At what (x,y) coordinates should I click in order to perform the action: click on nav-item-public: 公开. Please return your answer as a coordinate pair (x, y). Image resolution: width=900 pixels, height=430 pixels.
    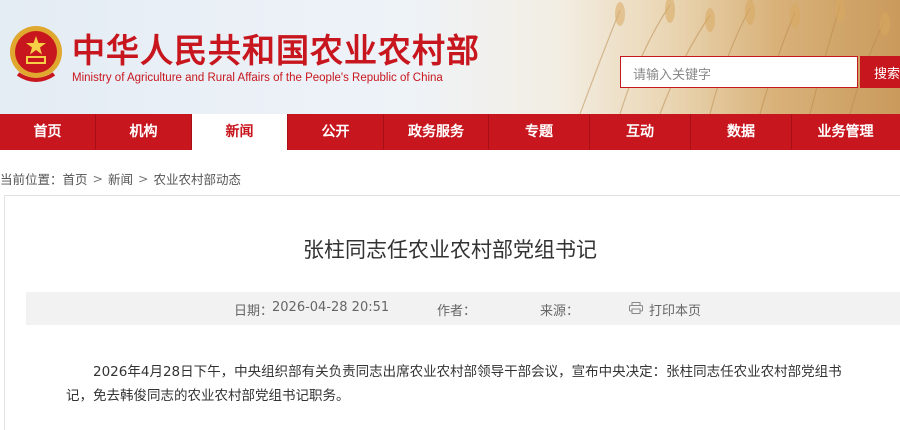
    Looking at the image, I should click on (335, 132).